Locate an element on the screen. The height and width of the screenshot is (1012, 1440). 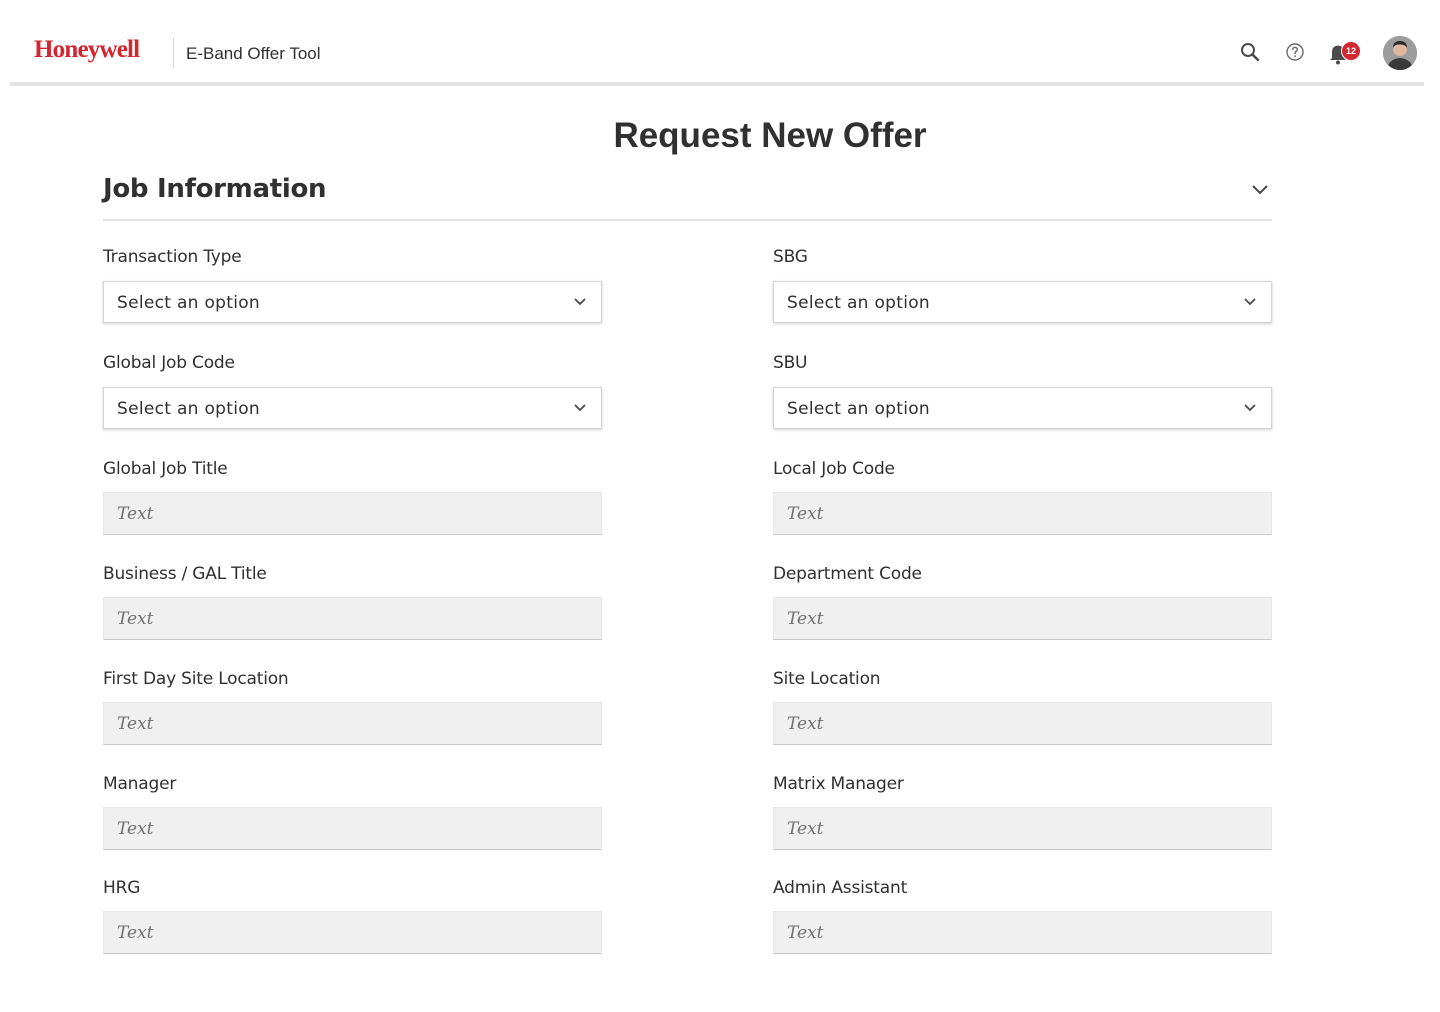
transaction-type-select: Select an option is located at coordinates (352, 302).